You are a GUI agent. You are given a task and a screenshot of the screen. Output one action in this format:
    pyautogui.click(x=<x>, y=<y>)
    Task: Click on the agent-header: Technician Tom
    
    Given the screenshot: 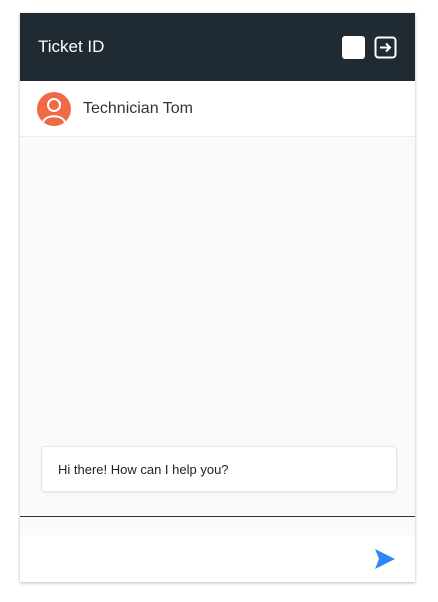 What is the action you would take?
    pyautogui.click(x=217, y=109)
    